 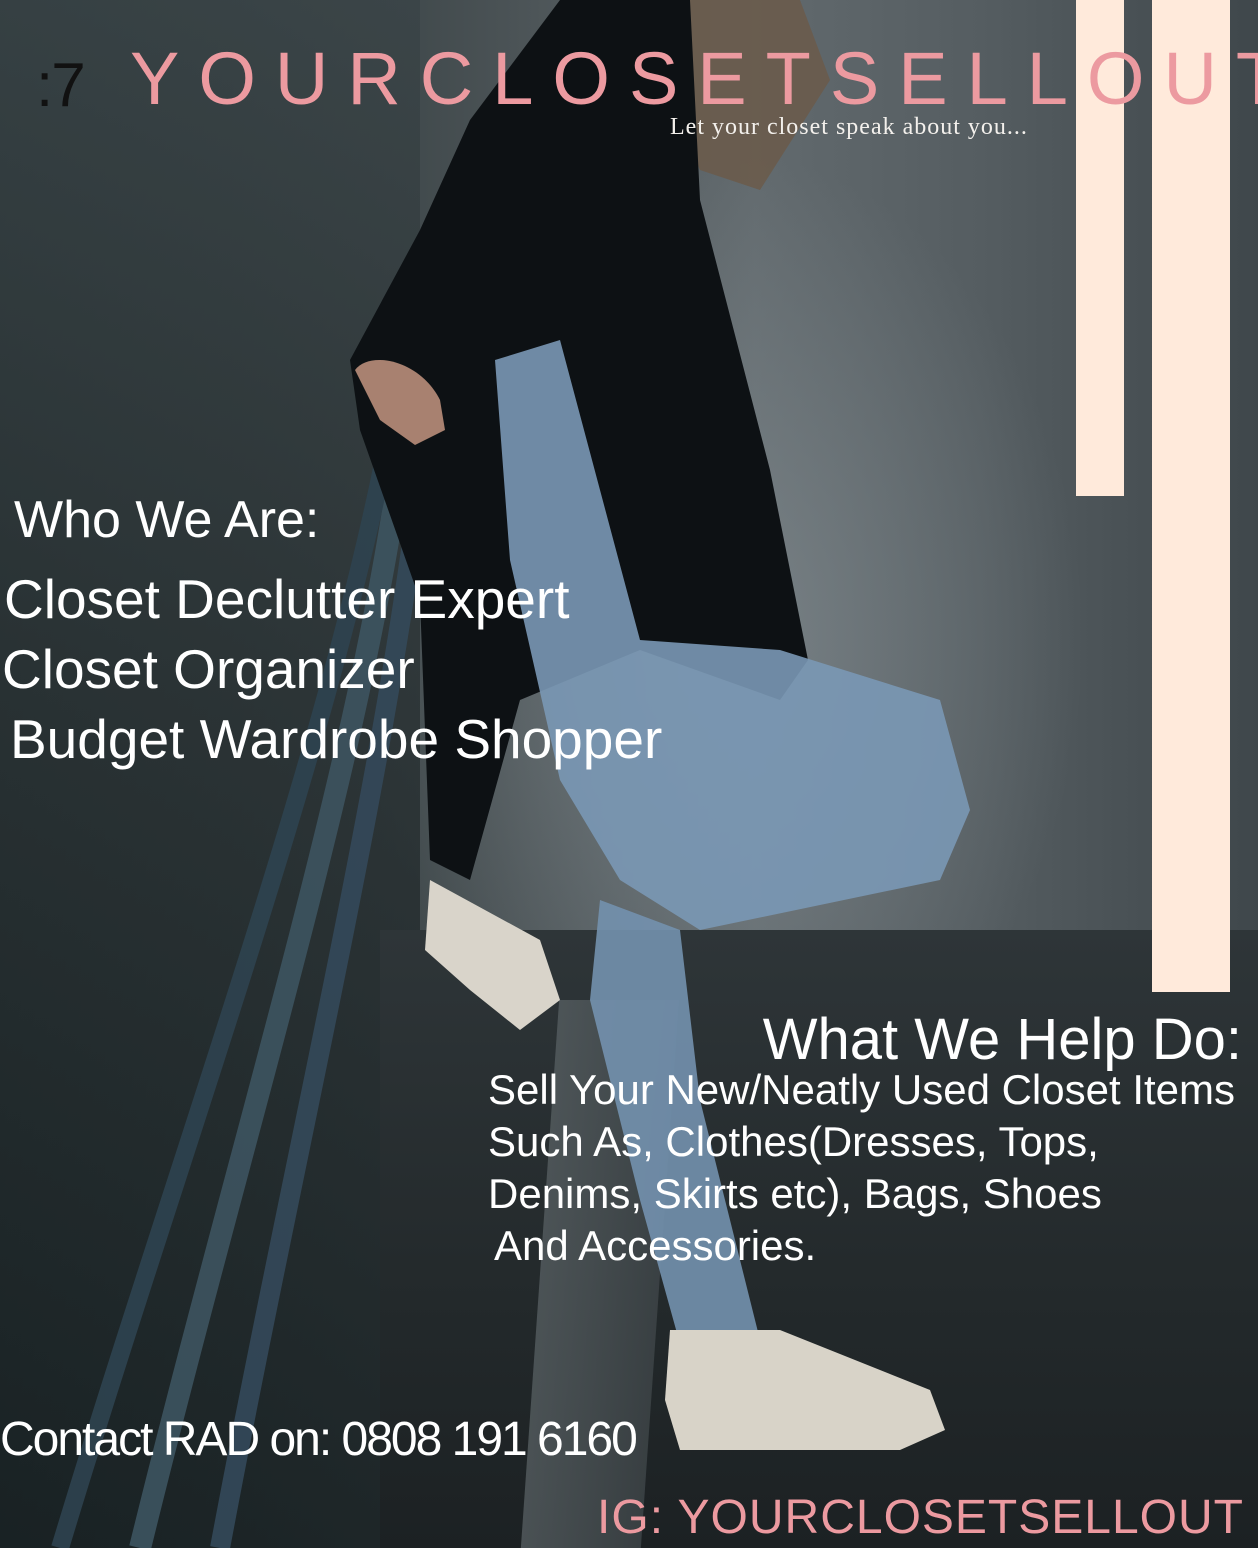 I want to click on brand-title: YOURCLOSETSELLOUT, so click(x=694, y=78).